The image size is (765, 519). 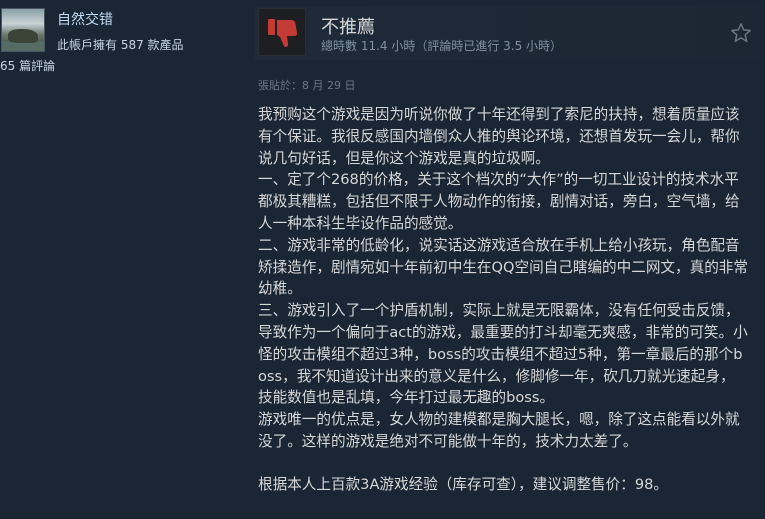 What do you see at coordinates (23, 36) in the screenshot?
I see `avatar-rock` at bounding box center [23, 36].